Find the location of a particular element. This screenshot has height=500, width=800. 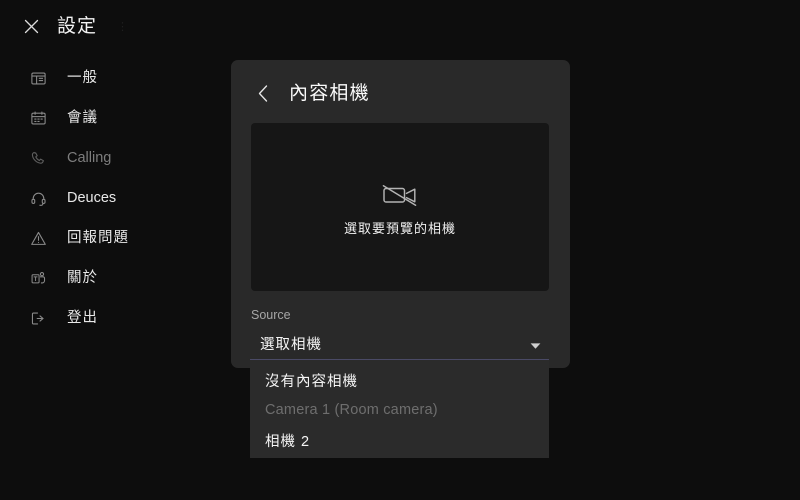

source-select: 選取相機 is located at coordinates (400, 345).